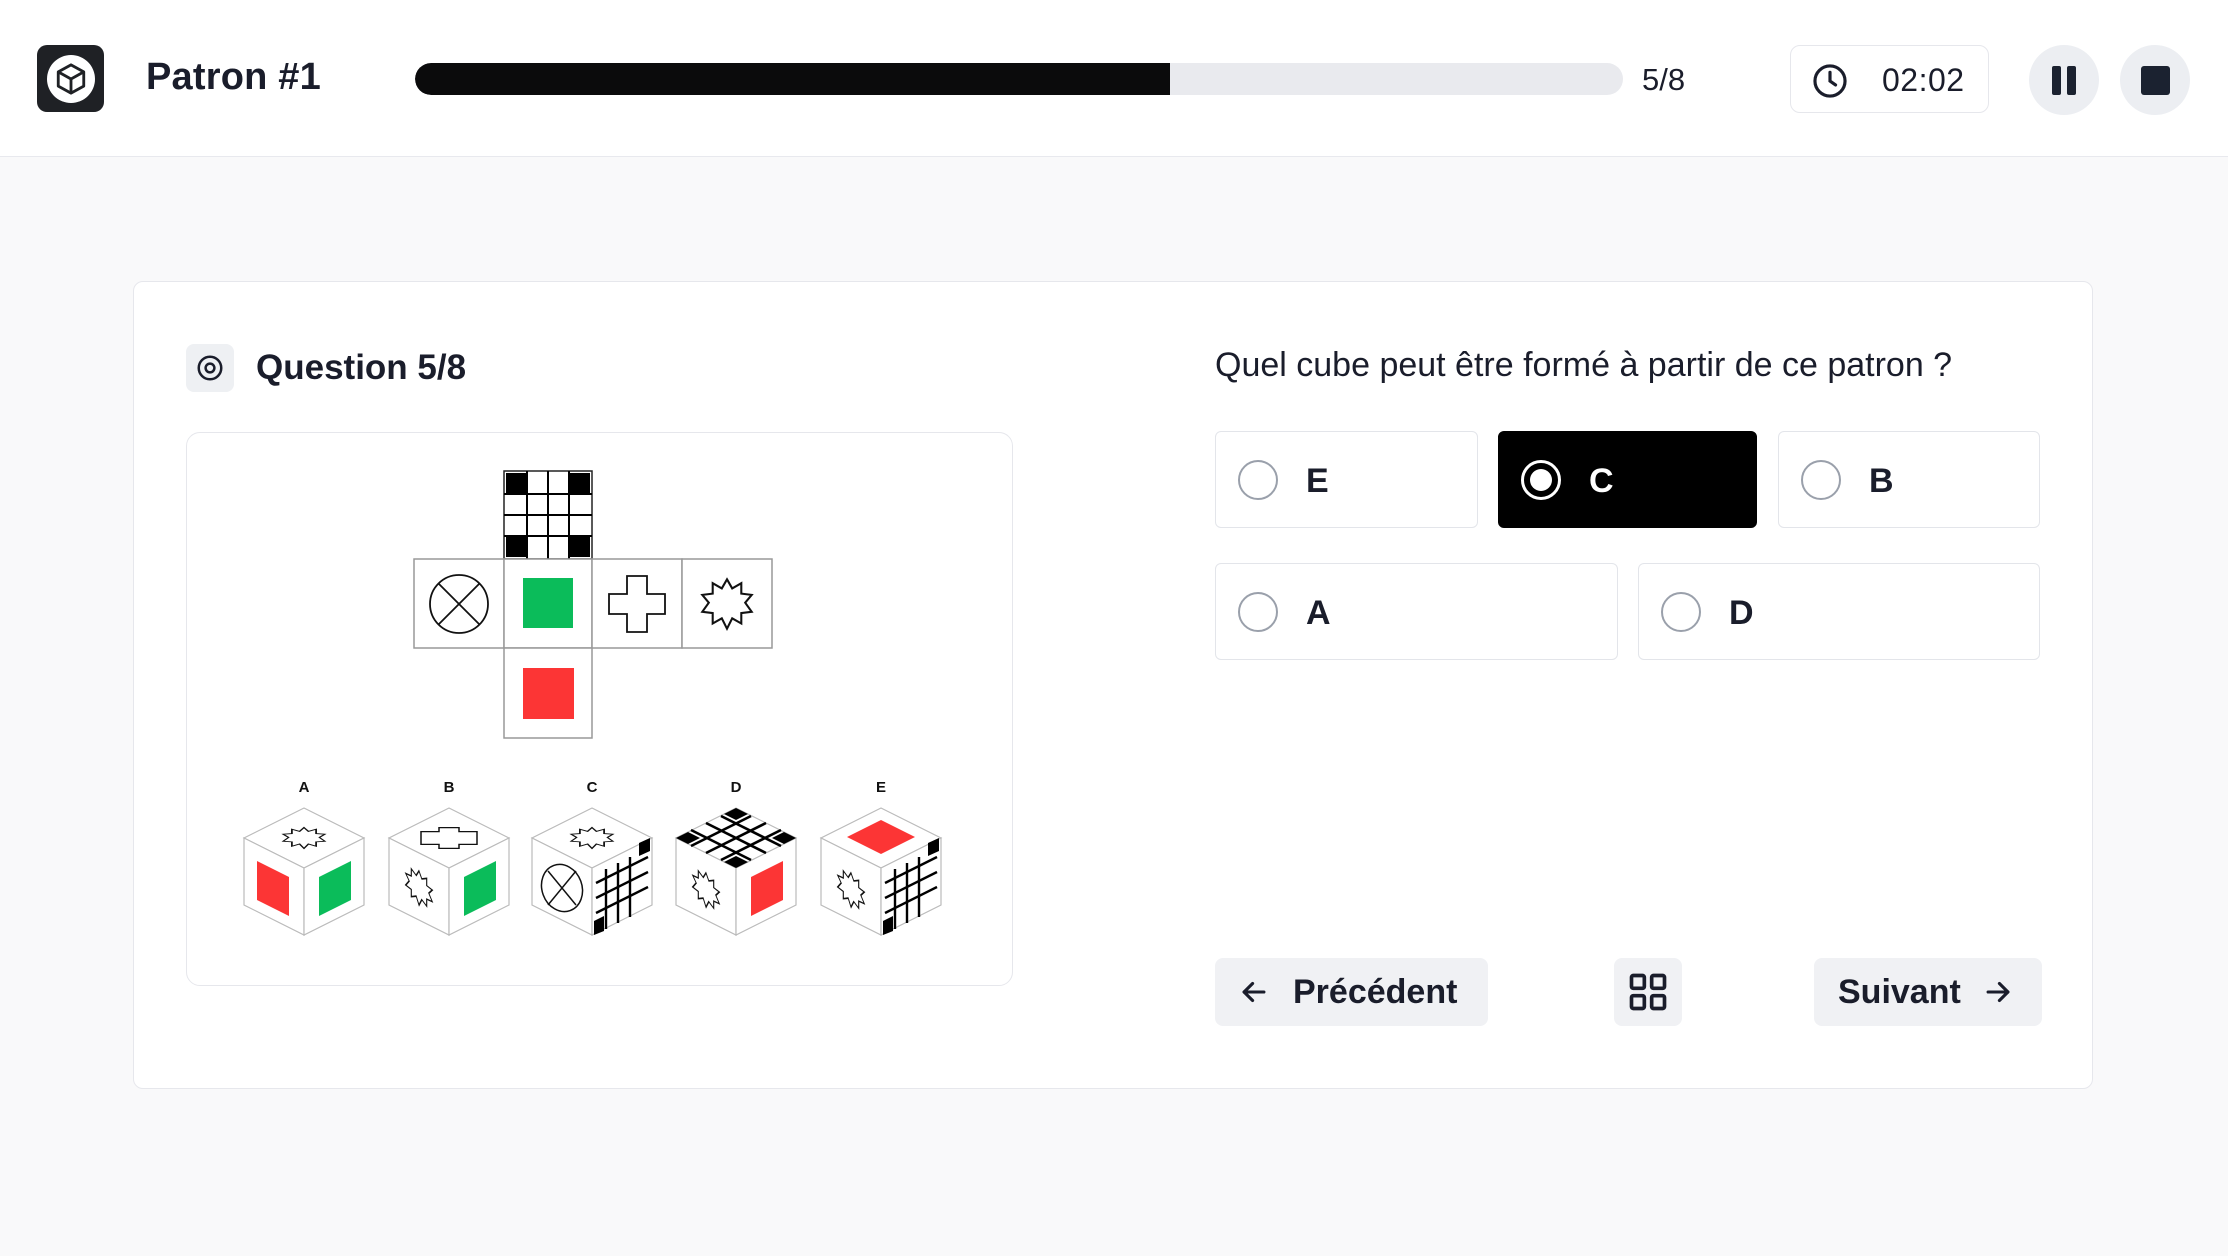 The image size is (2228, 1256). I want to click on app-logo, so click(70, 78).